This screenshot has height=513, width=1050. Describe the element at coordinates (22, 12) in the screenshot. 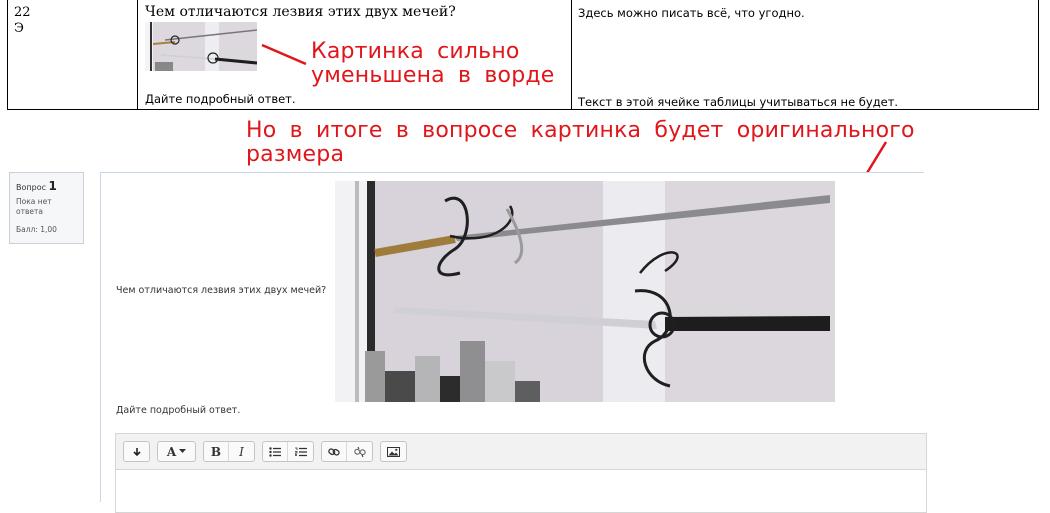

I see `question-number-value: 22` at that location.